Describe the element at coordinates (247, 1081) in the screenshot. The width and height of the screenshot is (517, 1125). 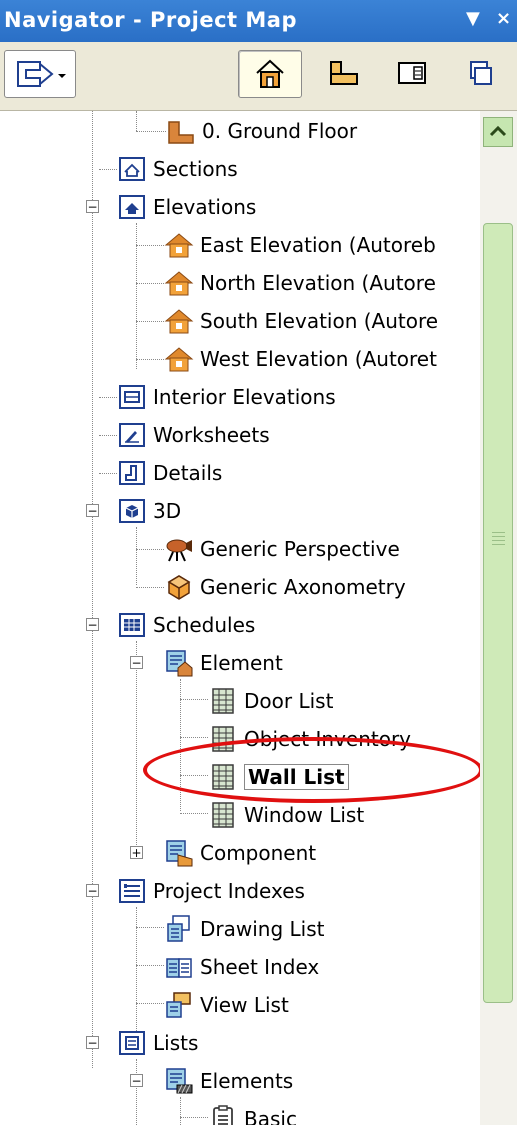
I see `tree-item-label: Elements` at that location.